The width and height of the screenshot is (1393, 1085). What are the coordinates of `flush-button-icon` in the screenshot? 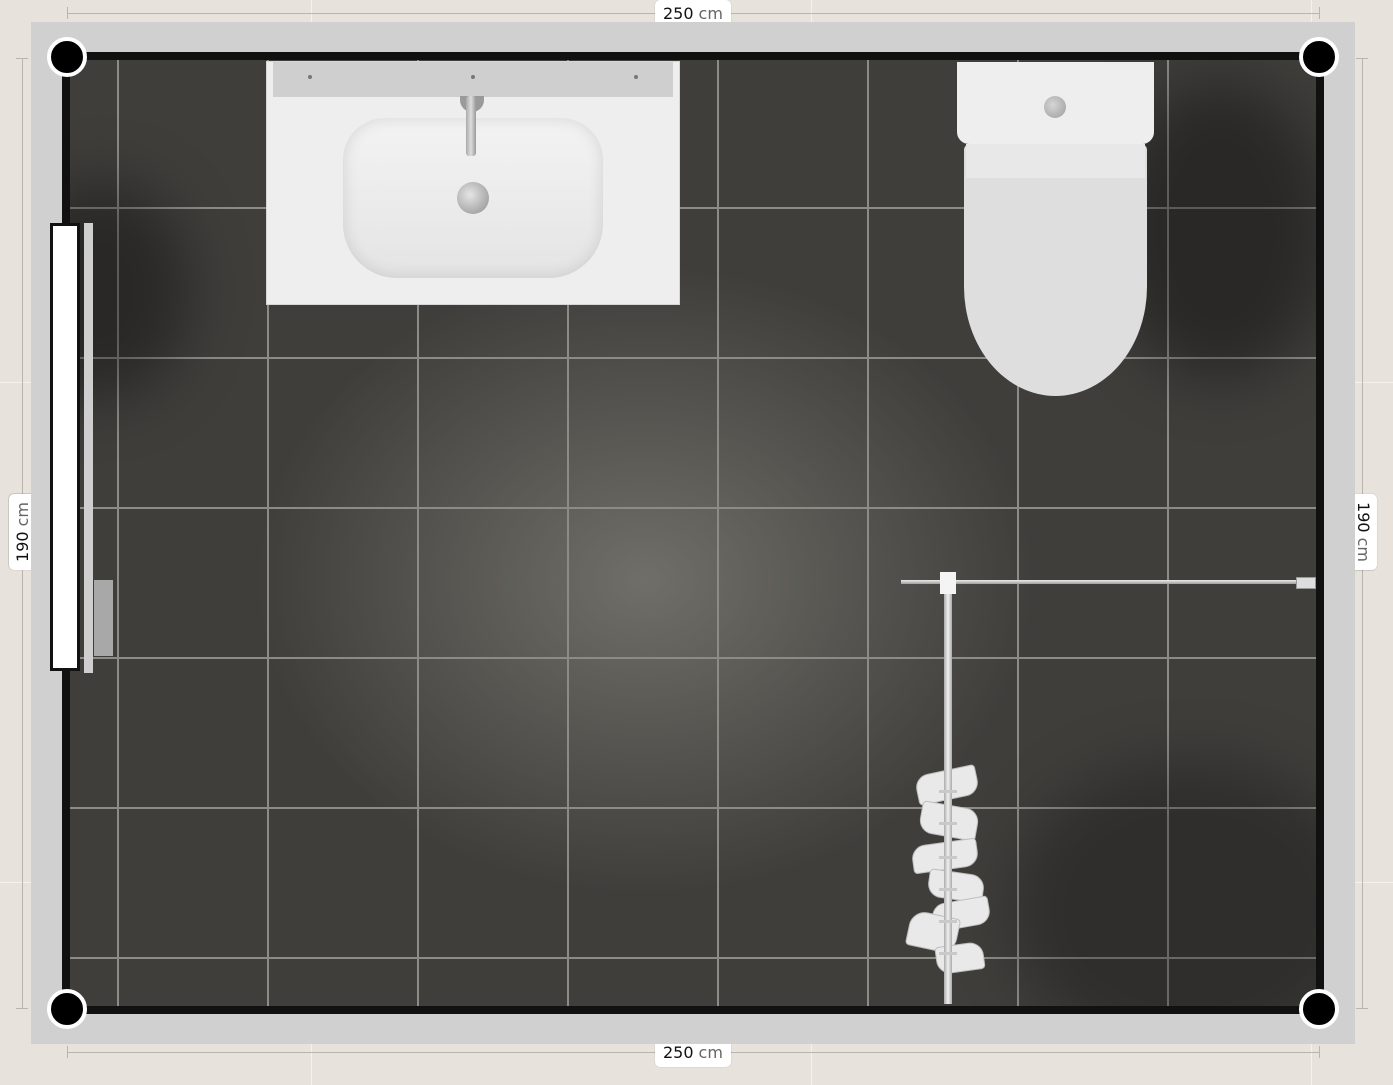 It's located at (1055, 107).